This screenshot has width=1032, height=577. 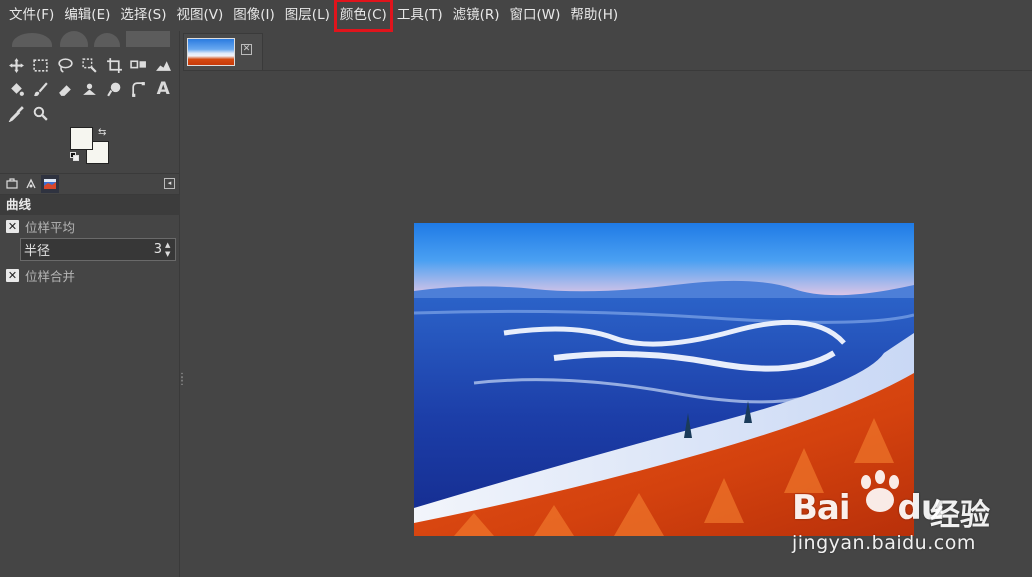 What do you see at coordinates (476, 15) in the screenshot?
I see `menu-item-8: 滤镜(R)` at bounding box center [476, 15].